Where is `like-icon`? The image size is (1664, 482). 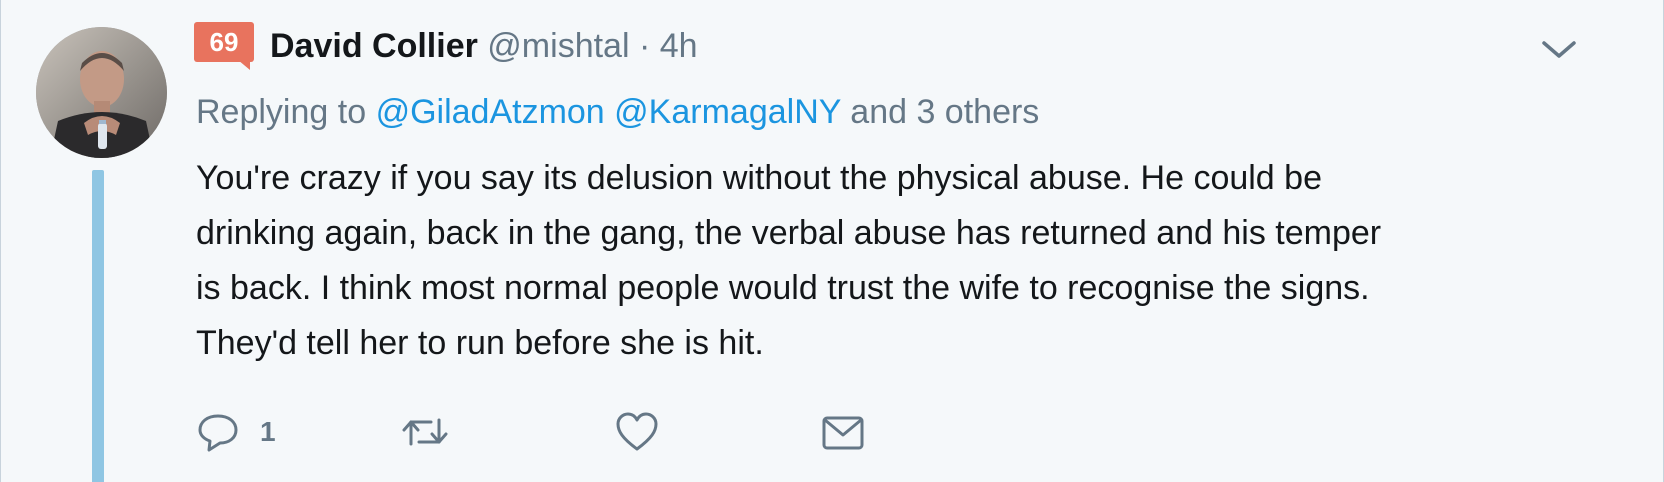
like-icon is located at coordinates (637, 431).